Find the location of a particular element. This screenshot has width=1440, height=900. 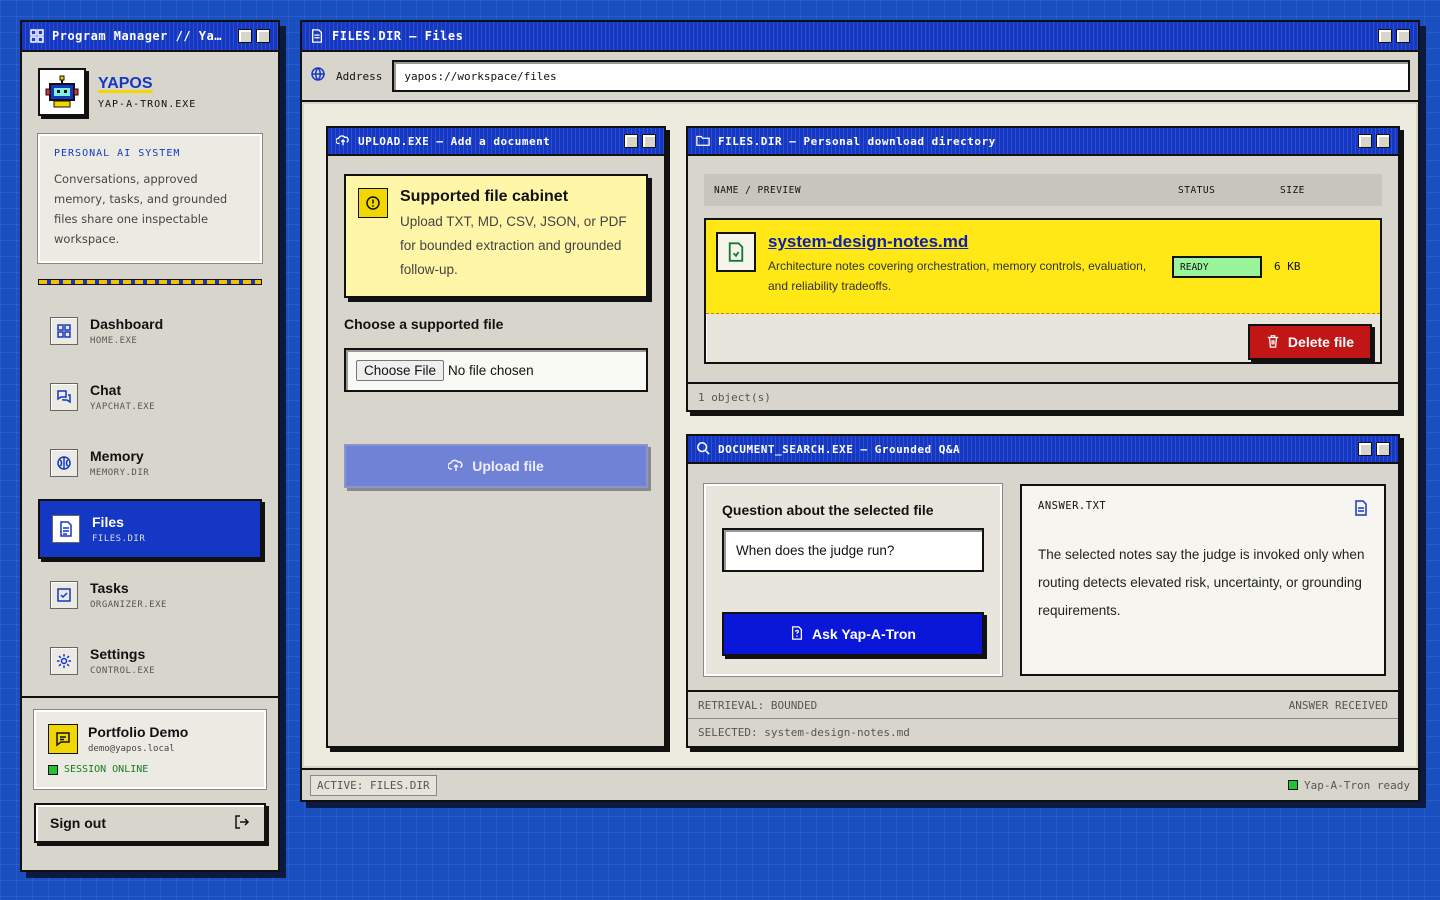

files-window-title: FILES.DIR — Files is located at coordinates (398, 36).